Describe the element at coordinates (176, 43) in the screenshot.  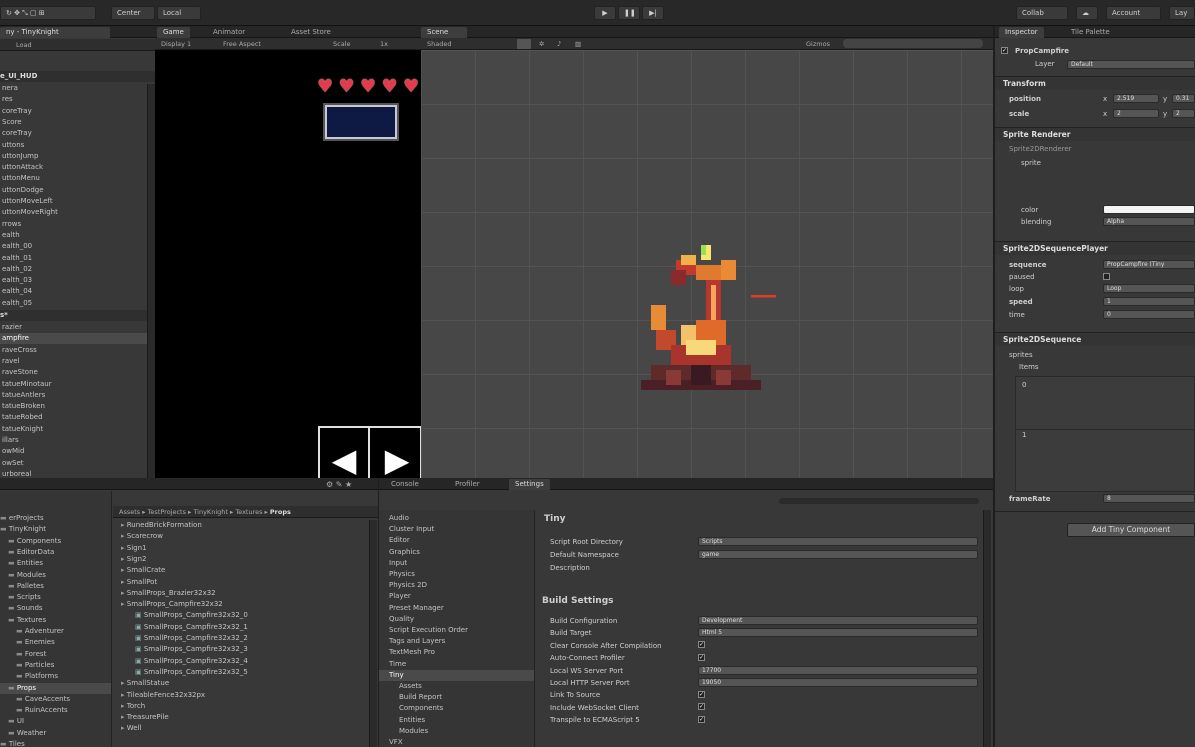
I see `game-toolbar-item: Display 1` at that location.